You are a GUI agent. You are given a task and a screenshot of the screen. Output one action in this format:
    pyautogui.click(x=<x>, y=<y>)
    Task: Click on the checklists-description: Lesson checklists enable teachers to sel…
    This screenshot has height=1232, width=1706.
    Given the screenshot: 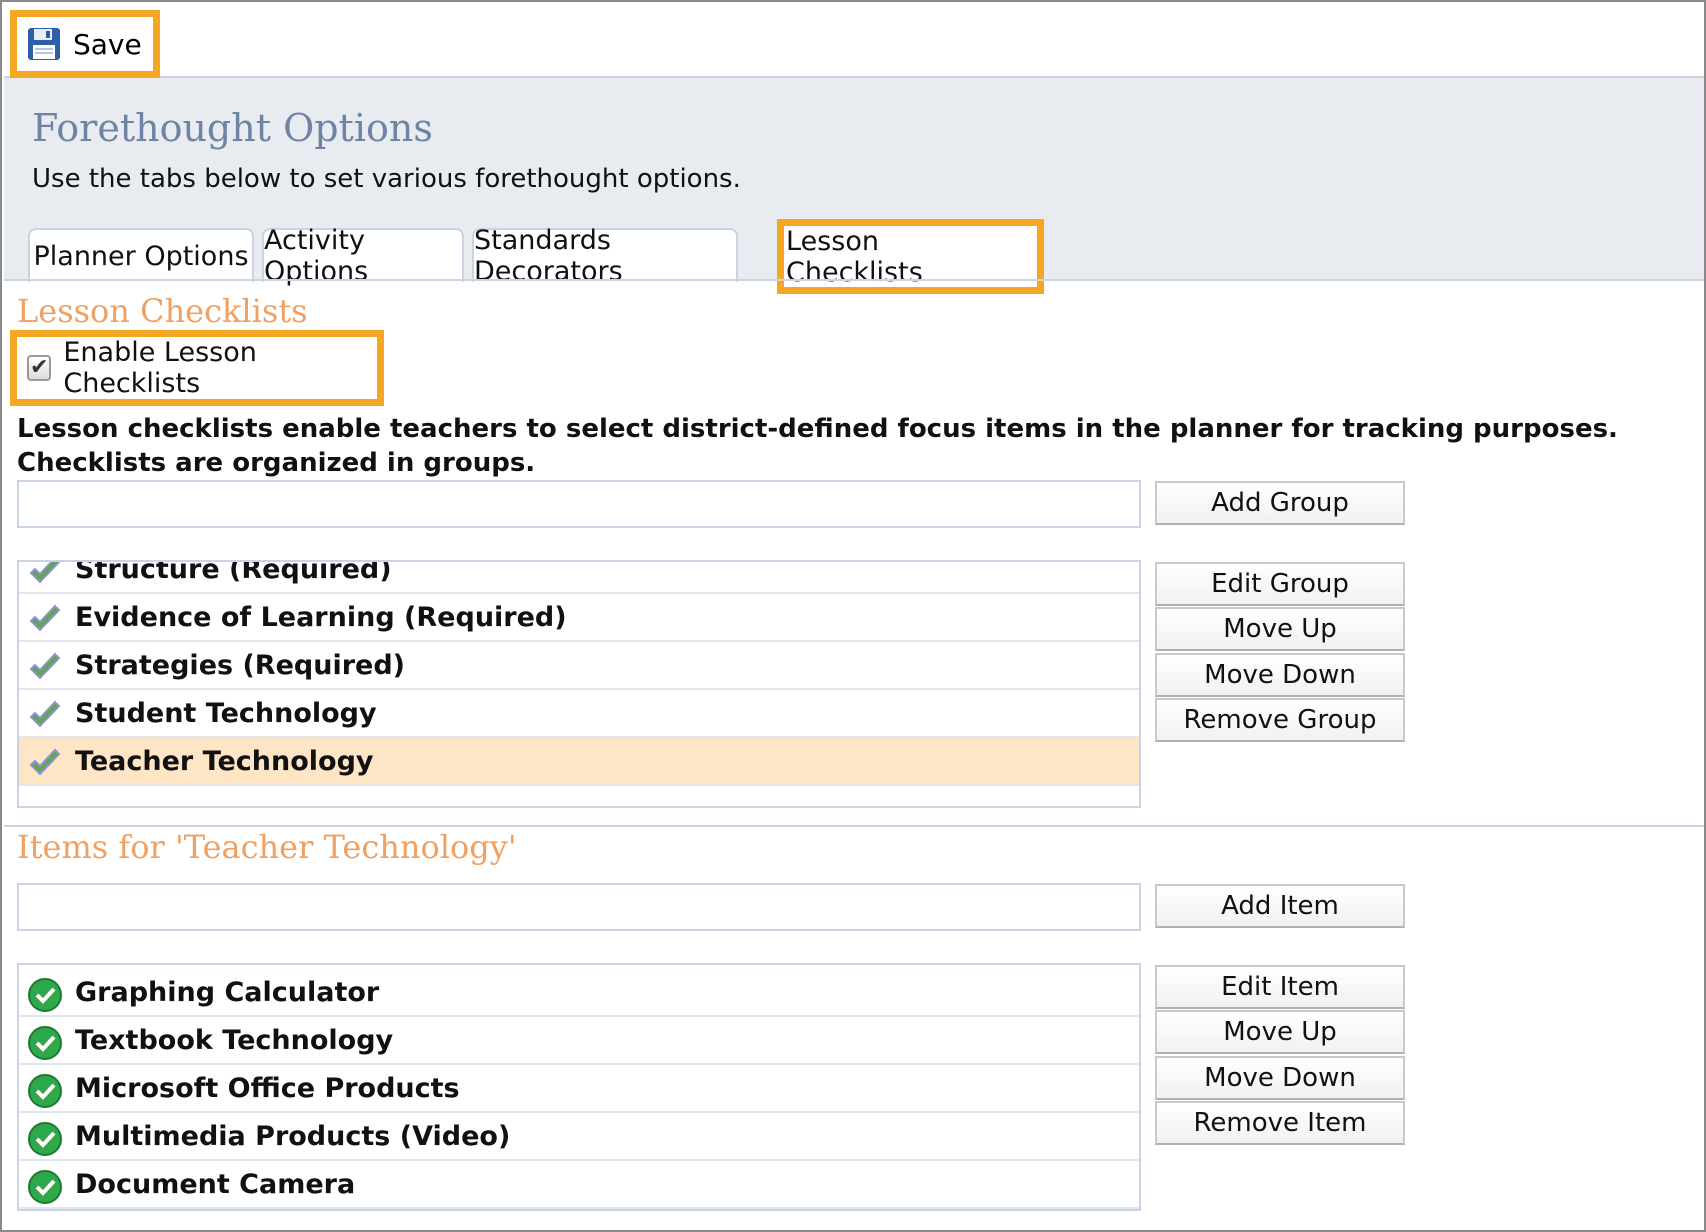 What is the action you would take?
    pyautogui.click(x=817, y=446)
    